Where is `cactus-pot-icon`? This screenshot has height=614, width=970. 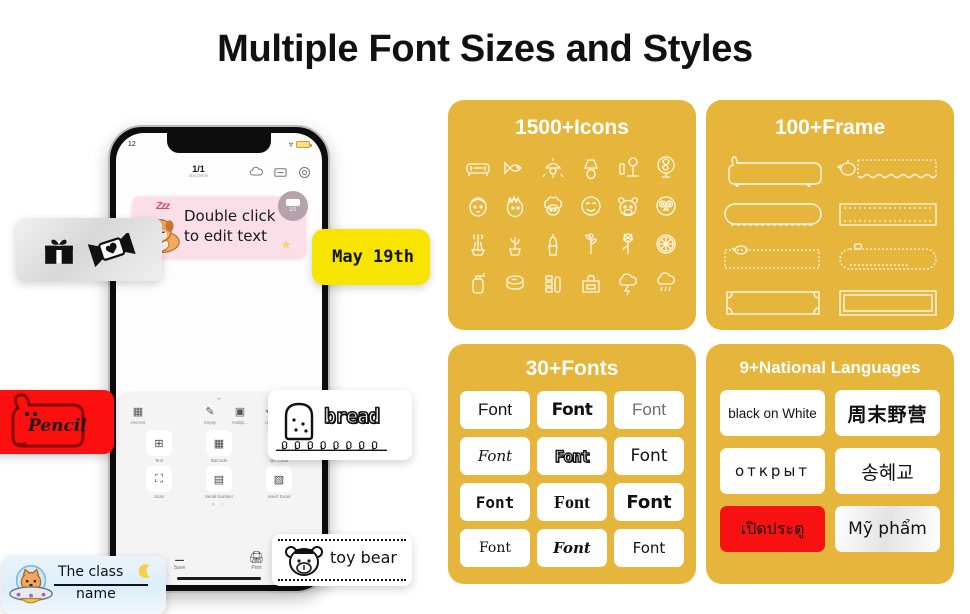 cactus-pot-icon is located at coordinates (516, 244).